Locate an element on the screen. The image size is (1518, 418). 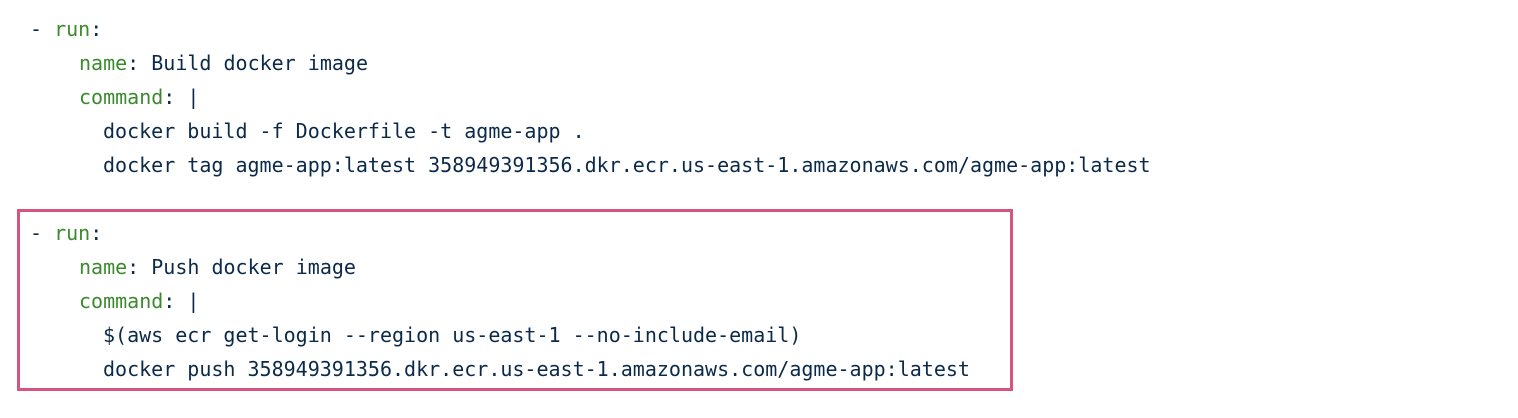
step1-command-sep: : | is located at coordinates (181, 97).